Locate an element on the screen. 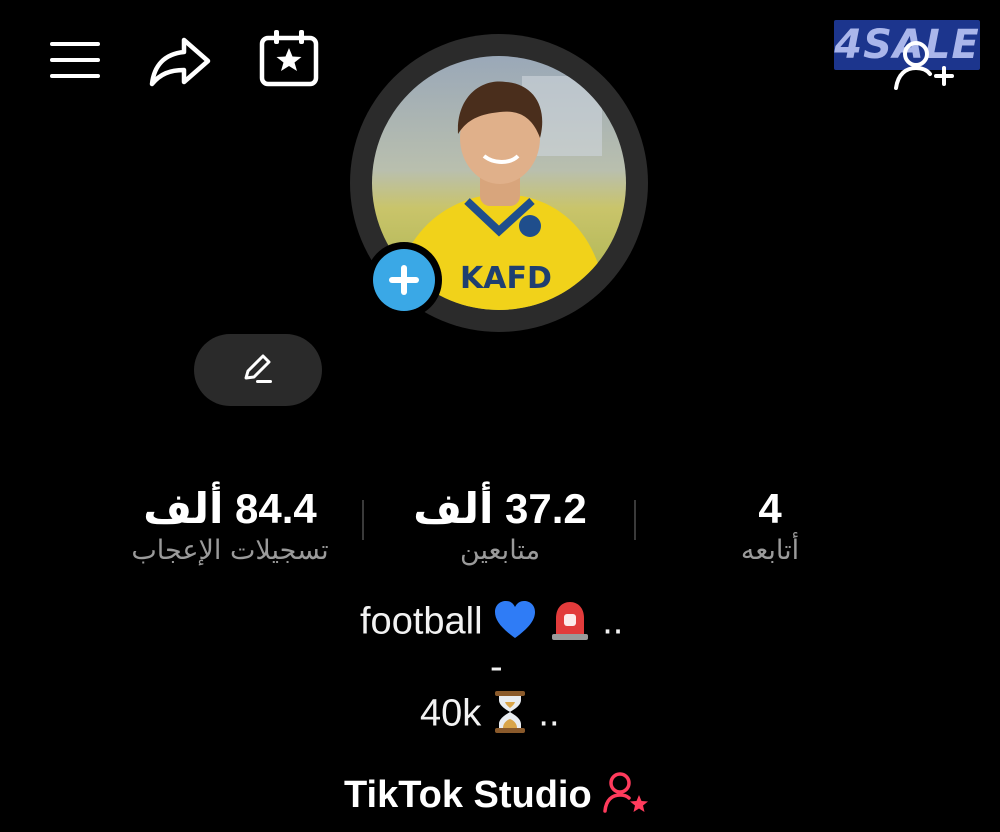 This screenshot has height=832, width=1000. blue-heart-icon is located at coordinates (515, 623).